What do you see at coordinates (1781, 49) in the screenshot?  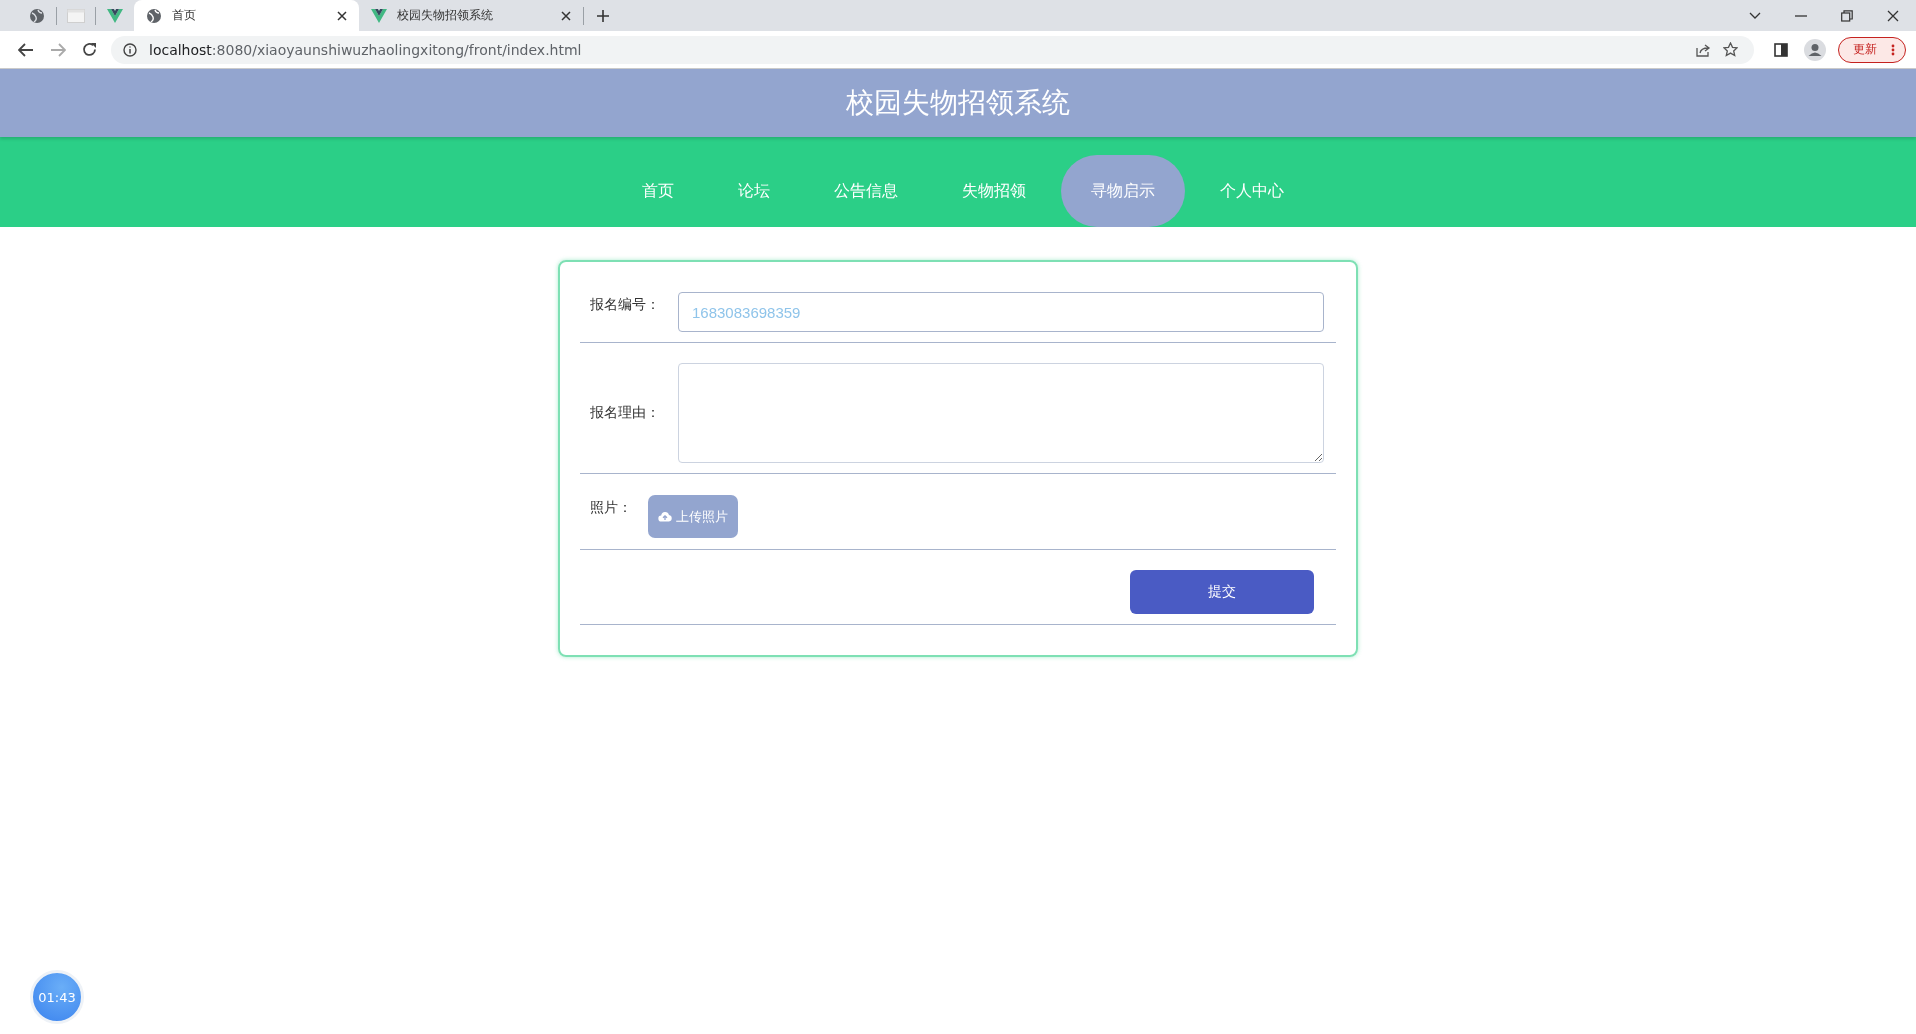 I see `side-panel-icon` at bounding box center [1781, 49].